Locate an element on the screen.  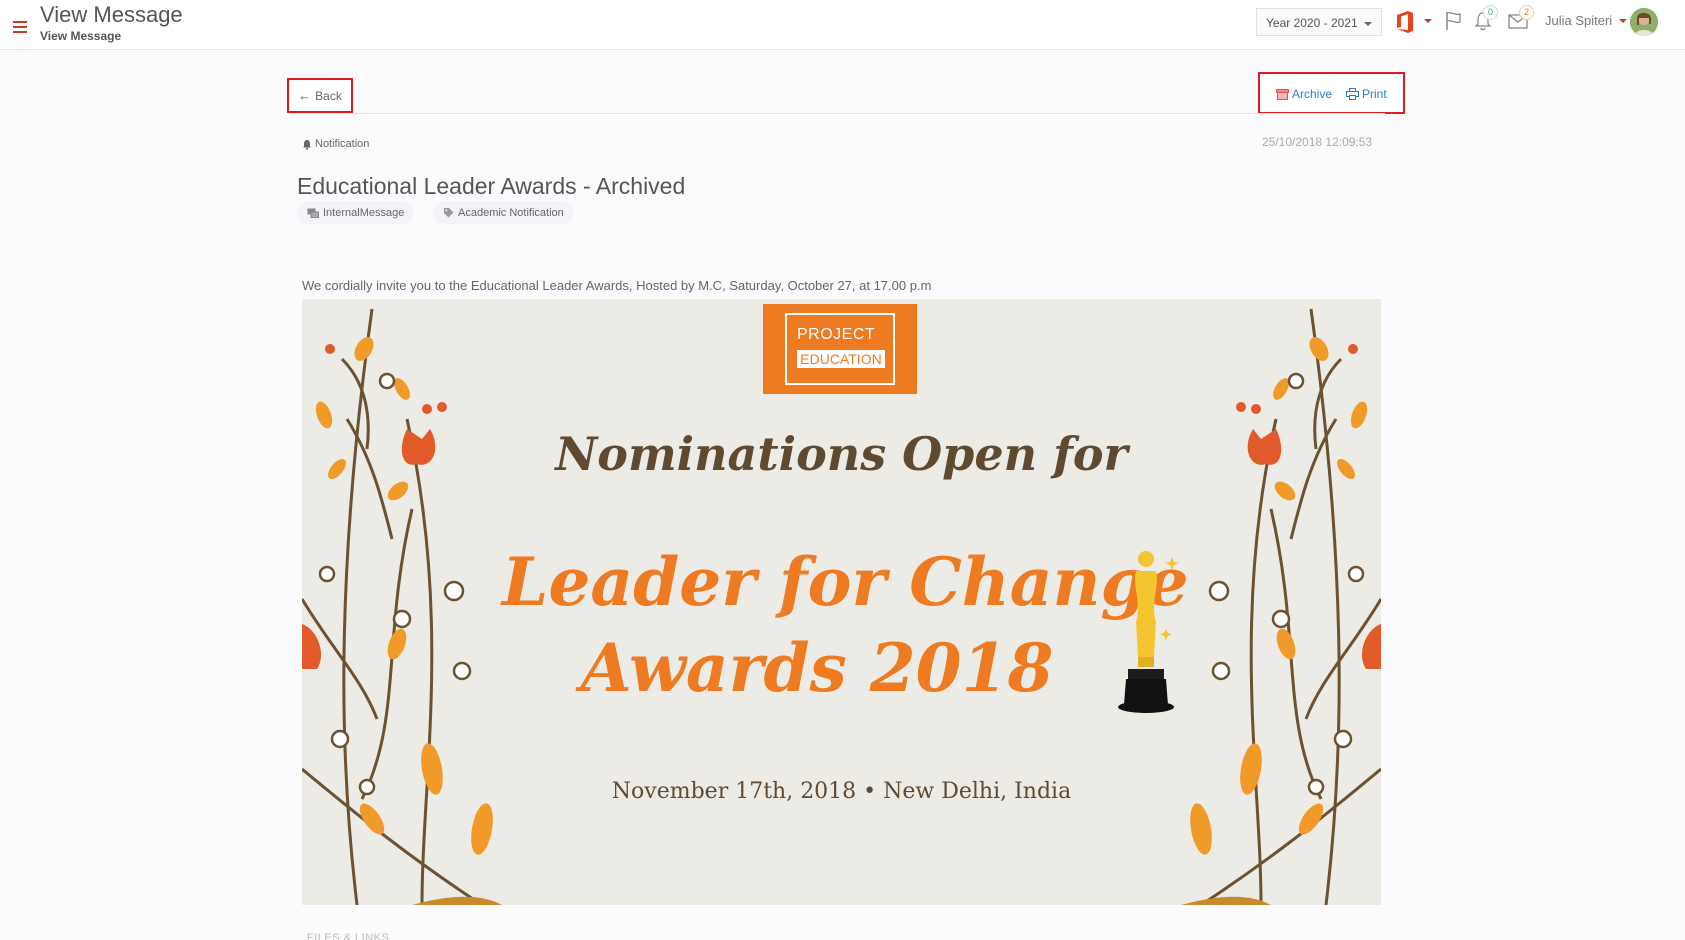
user-menu-caret-icon is located at coordinates (1623, 21).